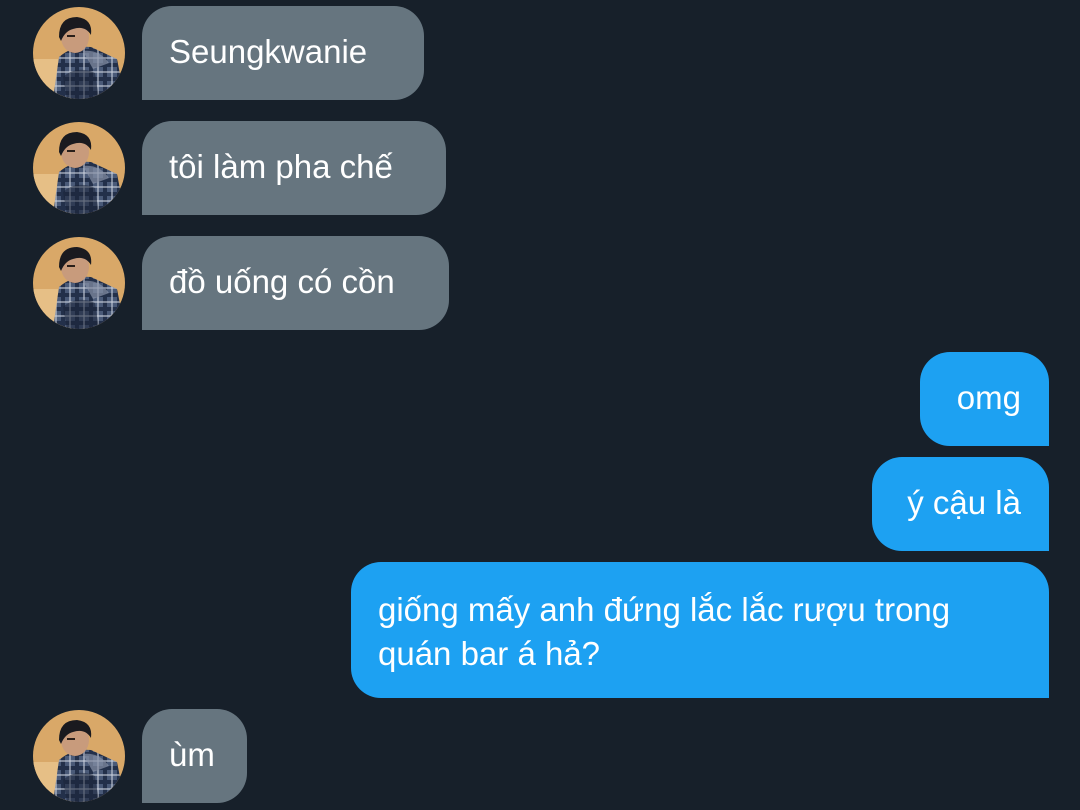 The height and width of the screenshot is (810, 1080). What do you see at coordinates (294, 168) in the screenshot?
I see `incoming-message-bubble: tôi làm pha chế` at bounding box center [294, 168].